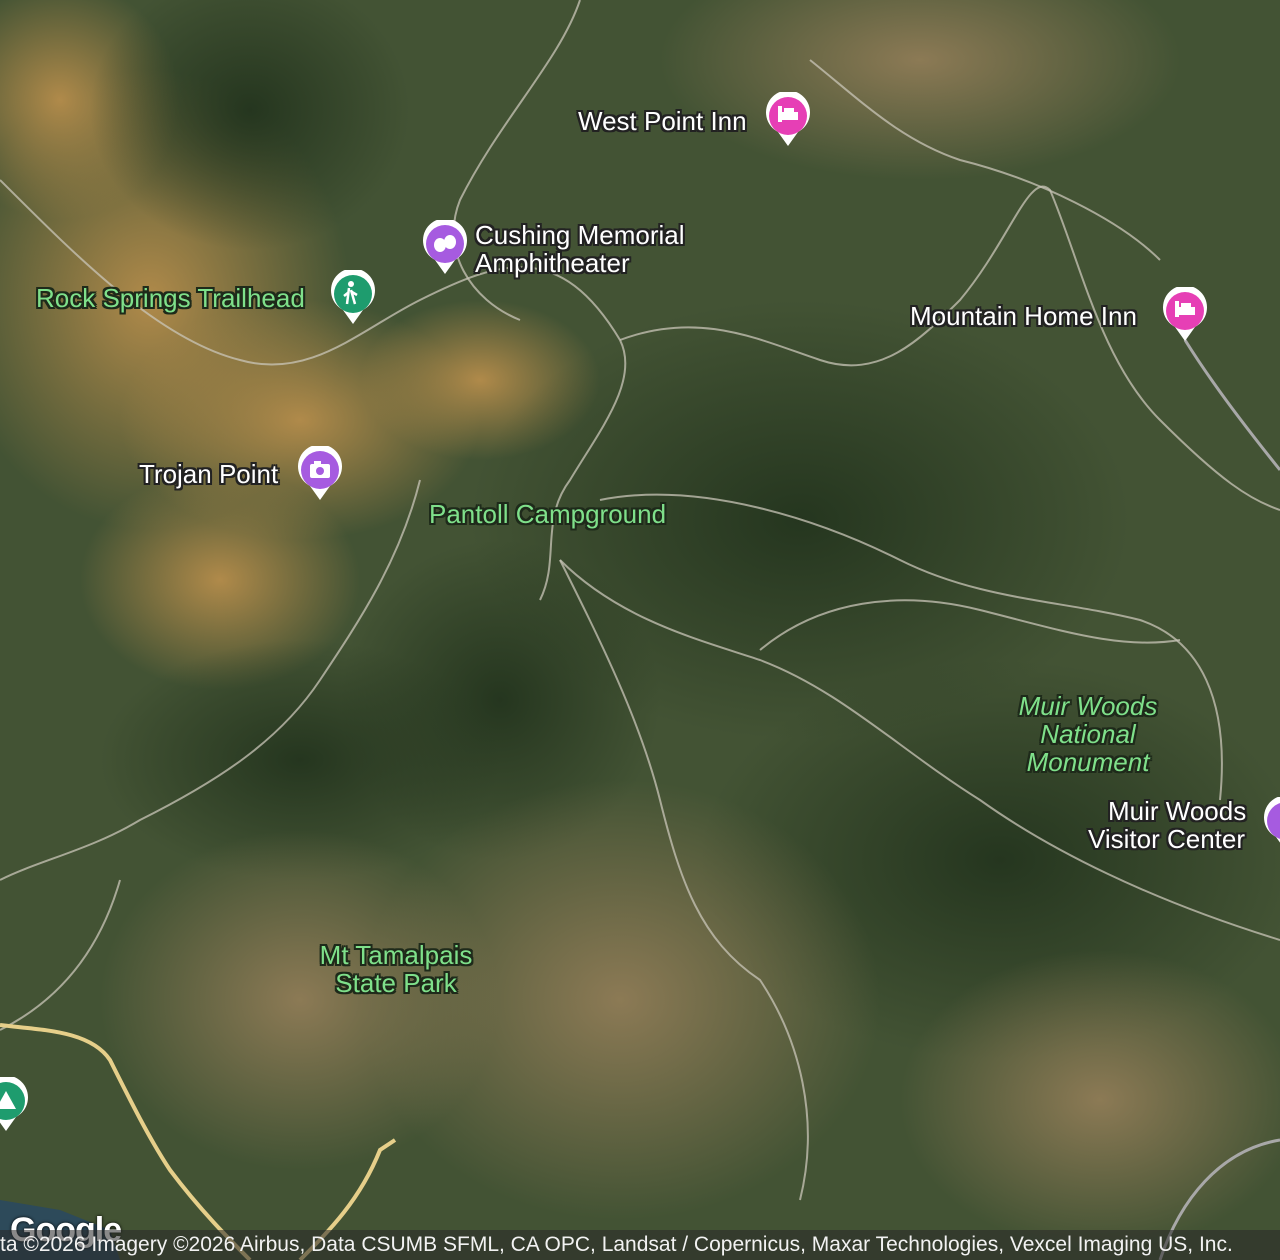 This screenshot has height=1260, width=1280. Describe the element at coordinates (662, 121) in the screenshot. I see `label-west-point-inn: West Point Inn` at that location.